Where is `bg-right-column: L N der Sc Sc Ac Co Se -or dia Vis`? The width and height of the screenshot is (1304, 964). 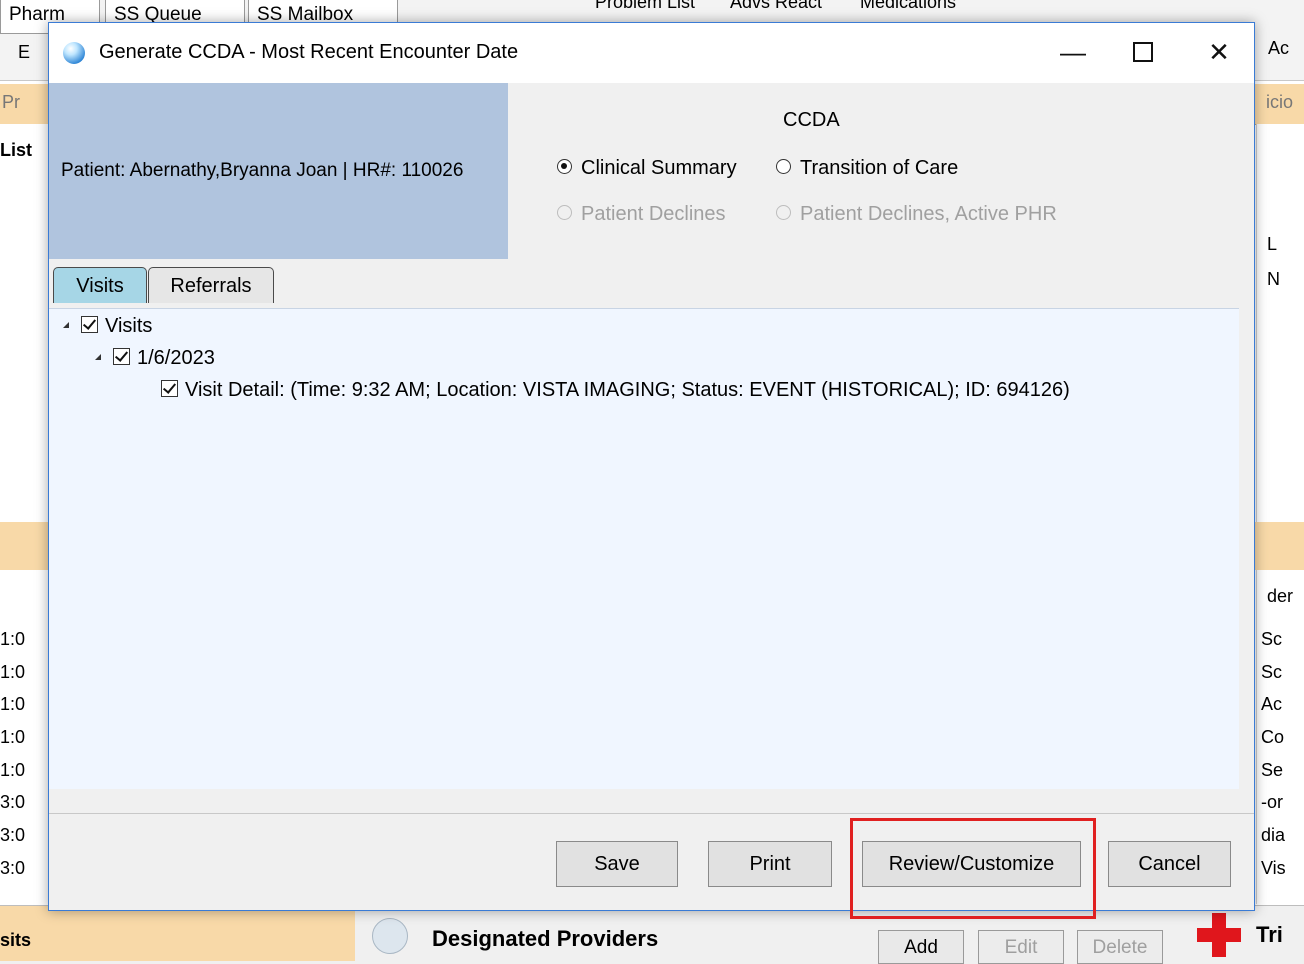
bg-right-column: L N der Sc Sc Ac Co Se -or dia Vis is located at coordinates (1280, 514).